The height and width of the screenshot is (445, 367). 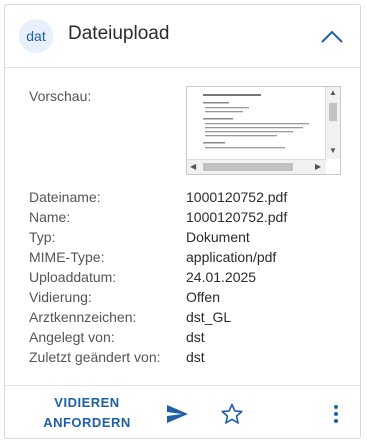 I want to click on card-actions: VIDIEREN ANFORDERN, so click(x=182, y=413).